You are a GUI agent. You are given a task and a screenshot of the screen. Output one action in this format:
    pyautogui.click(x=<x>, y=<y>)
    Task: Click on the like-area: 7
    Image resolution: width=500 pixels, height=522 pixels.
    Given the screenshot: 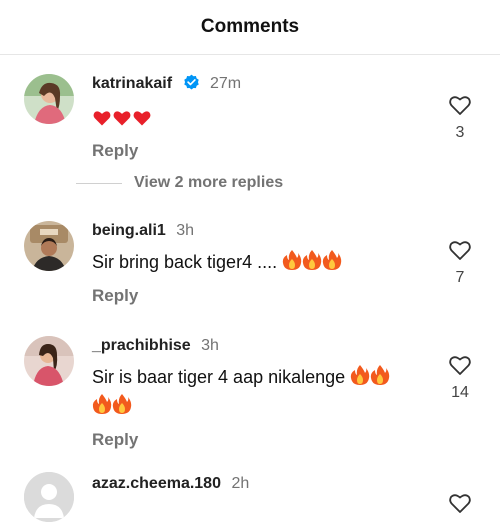 What is the action you would take?
    pyautogui.click(x=460, y=263)
    